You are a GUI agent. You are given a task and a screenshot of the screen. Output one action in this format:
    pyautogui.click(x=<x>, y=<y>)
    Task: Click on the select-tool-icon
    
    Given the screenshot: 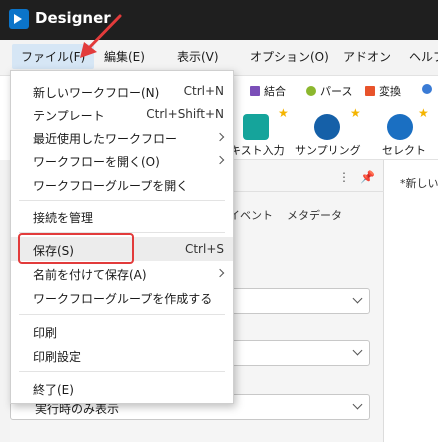 What is the action you would take?
    pyautogui.click(x=400, y=127)
    